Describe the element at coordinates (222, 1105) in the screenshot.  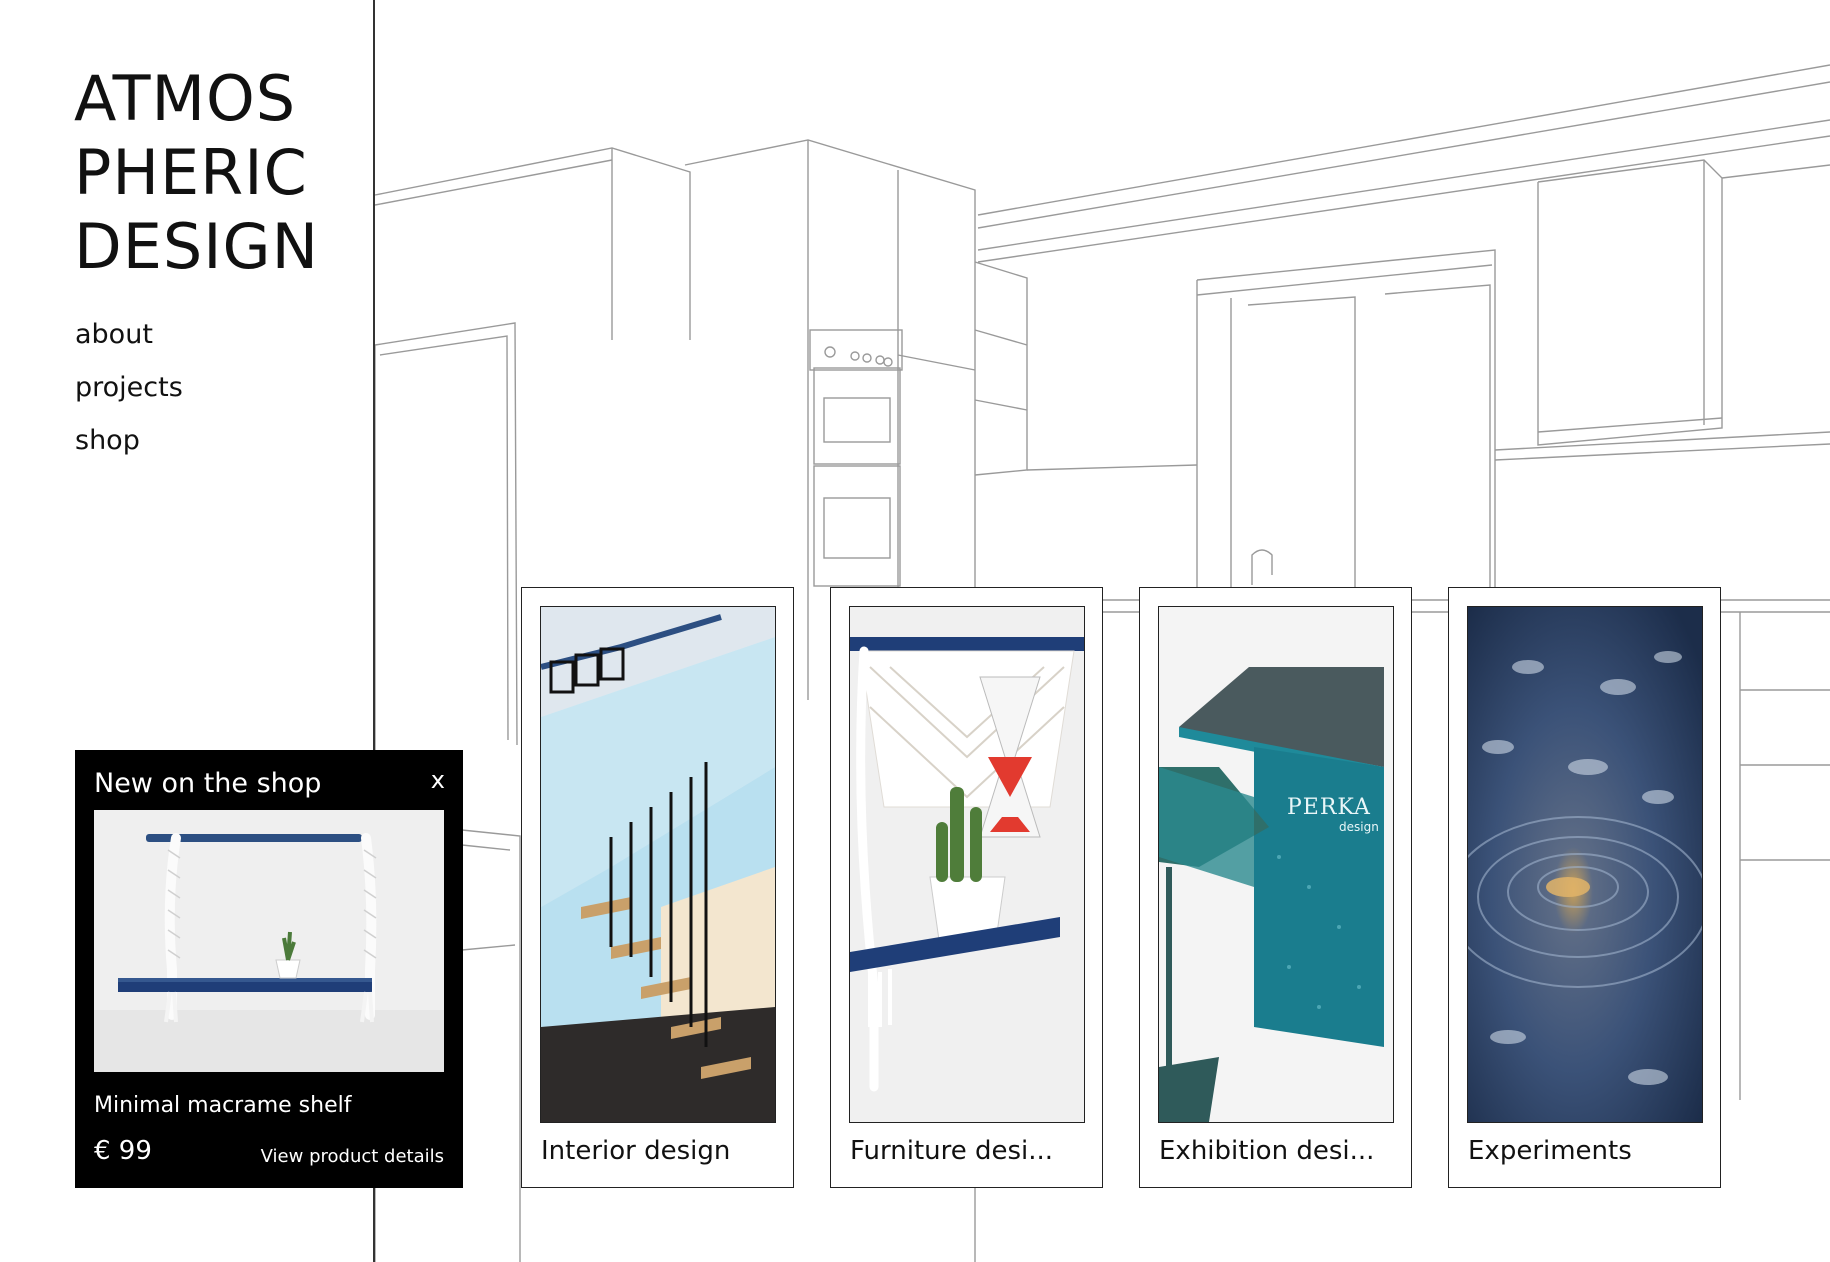
I see `product-name: Minimal macrame shelf` at that location.